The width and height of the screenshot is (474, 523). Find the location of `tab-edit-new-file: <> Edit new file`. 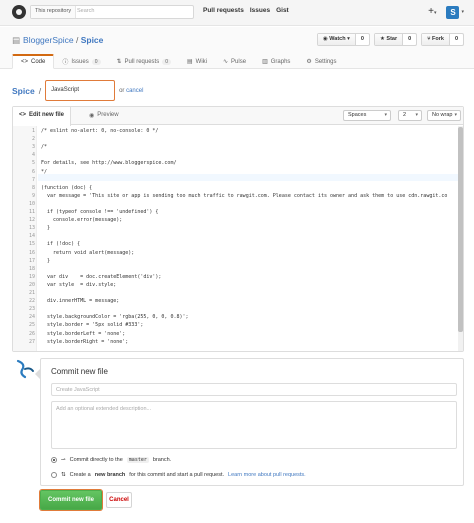

tab-edit-new-file: <> Edit new file is located at coordinates (42, 116).